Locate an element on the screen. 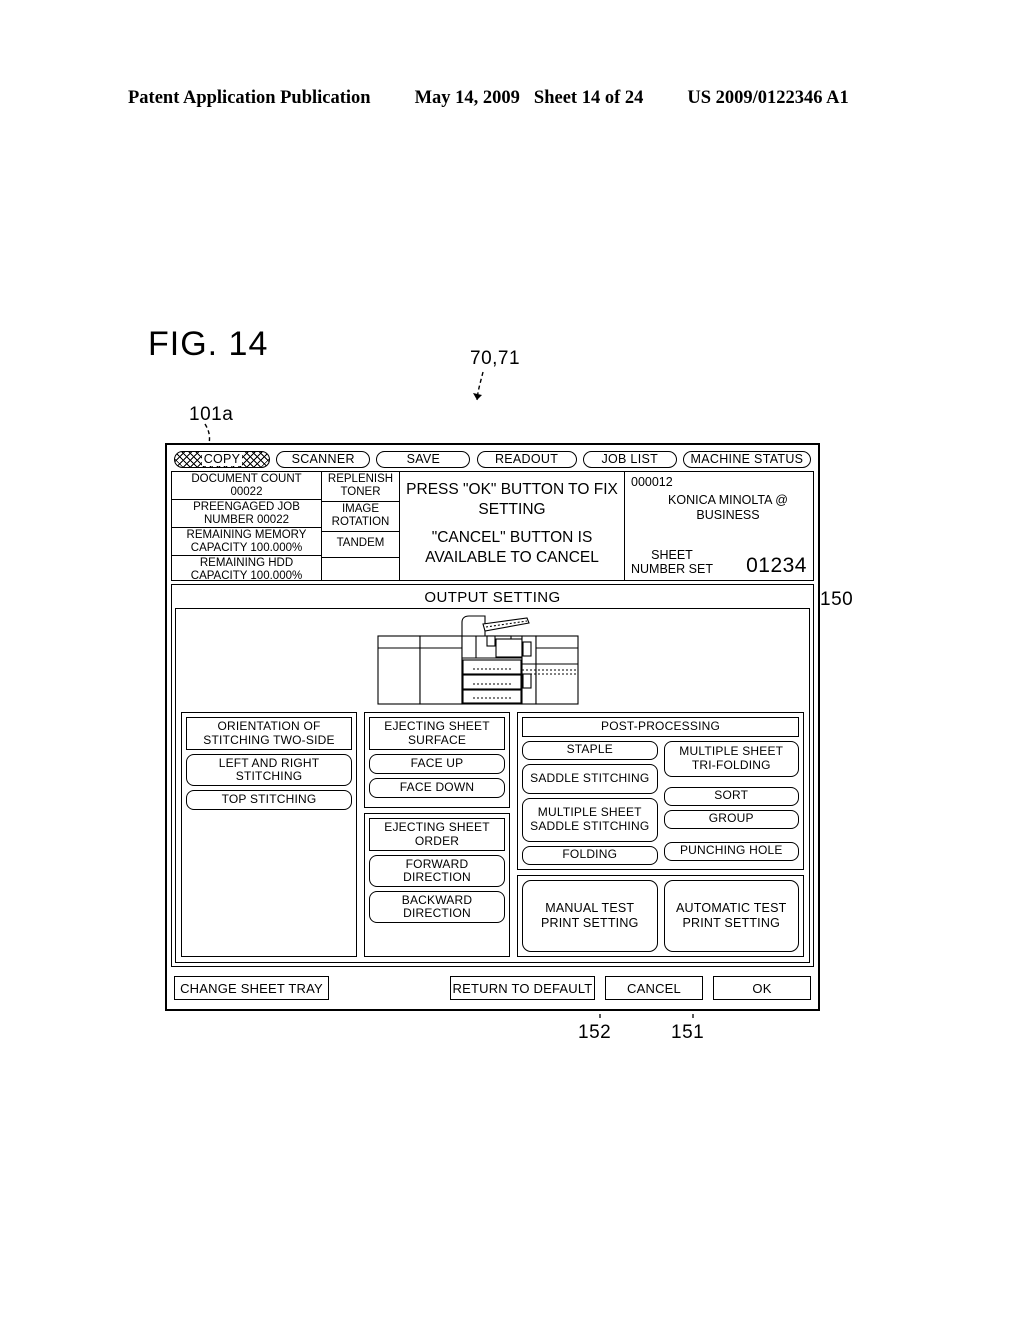 The width and height of the screenshot is (1024, 1320). status-message-line1: PRESS "OK" BUTTON TO FIX is located at coordinates (512, 489).